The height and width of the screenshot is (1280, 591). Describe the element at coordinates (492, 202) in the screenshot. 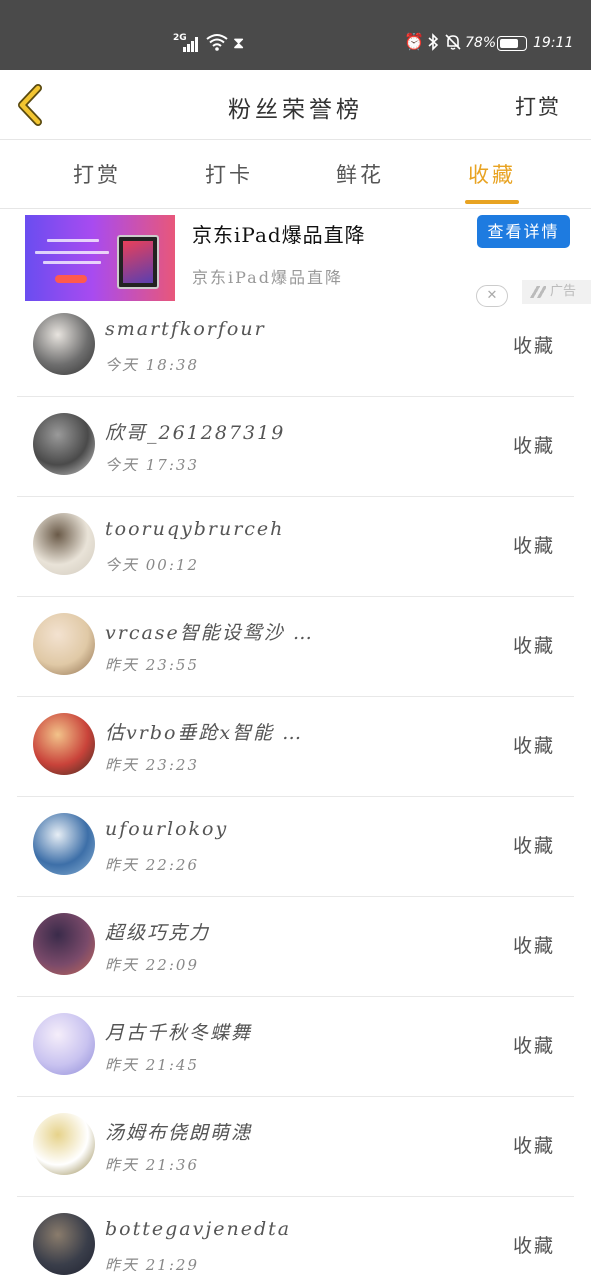

I see `active-tab-indicator` at that location.